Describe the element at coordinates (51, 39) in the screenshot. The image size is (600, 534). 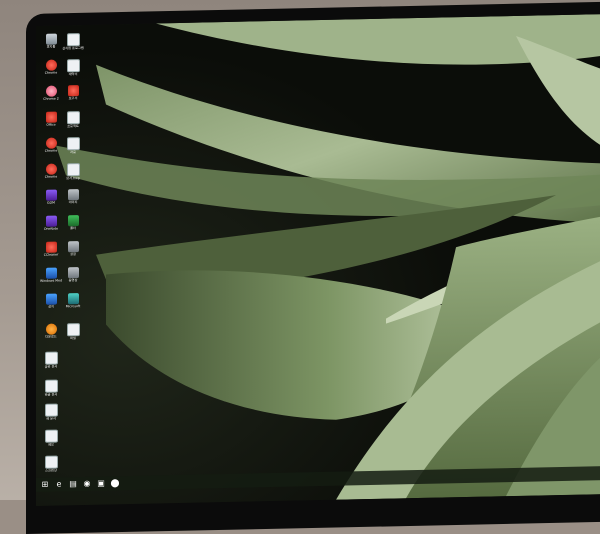
I see `recycle-bin-icon` at that location.